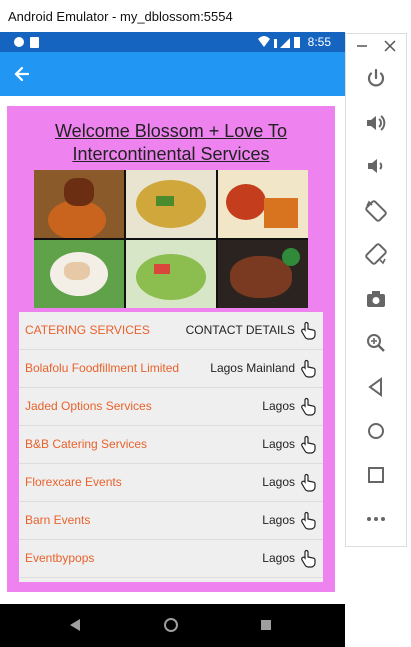 Image resolution: width=411 pixels, height=647 pixels. What do you see at coordinates (240, 330) in the screenshot?
I see `list-header-value: CONTACT DETAILS` at bounding box center [240, 330].